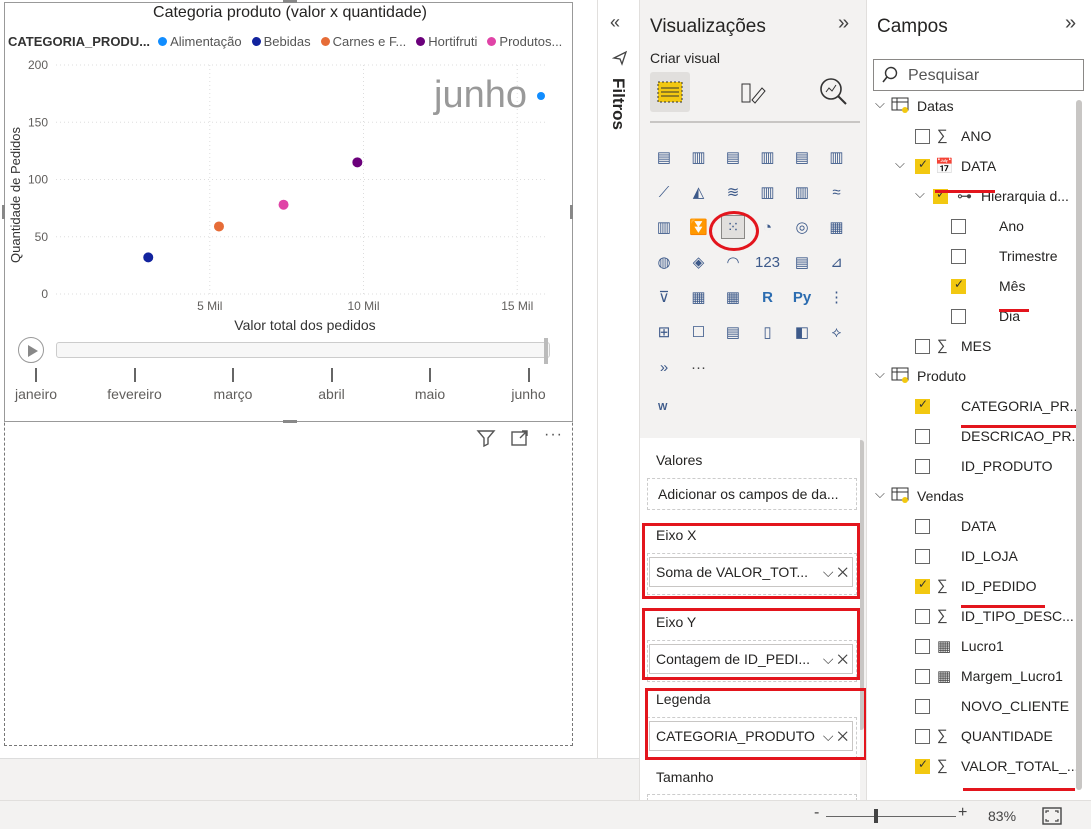 This screenshot has width=1091, height=830. What do you see at coordinates (837, 192) in the screenshot?
I see `ribbon-chart-icon: ≈` at bounding box center [837, 192].